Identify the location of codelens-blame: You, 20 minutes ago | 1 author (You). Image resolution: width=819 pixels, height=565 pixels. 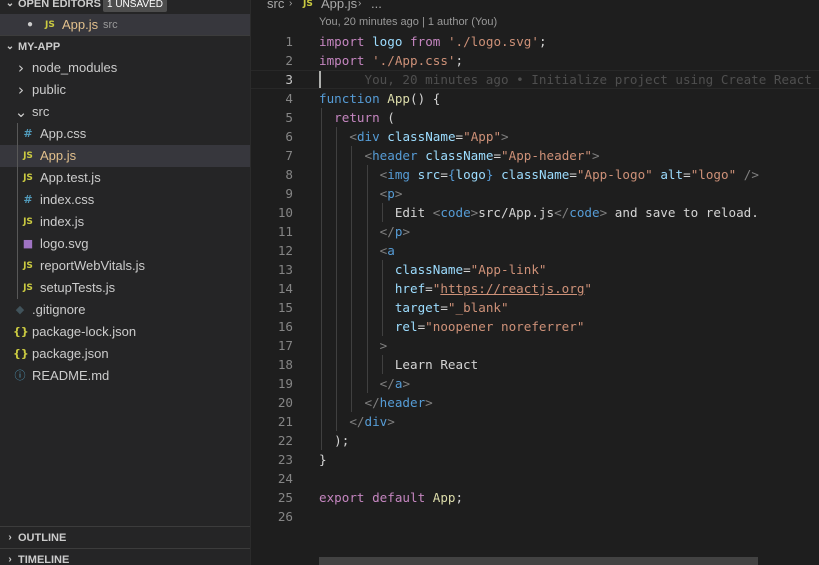
(408, 22).